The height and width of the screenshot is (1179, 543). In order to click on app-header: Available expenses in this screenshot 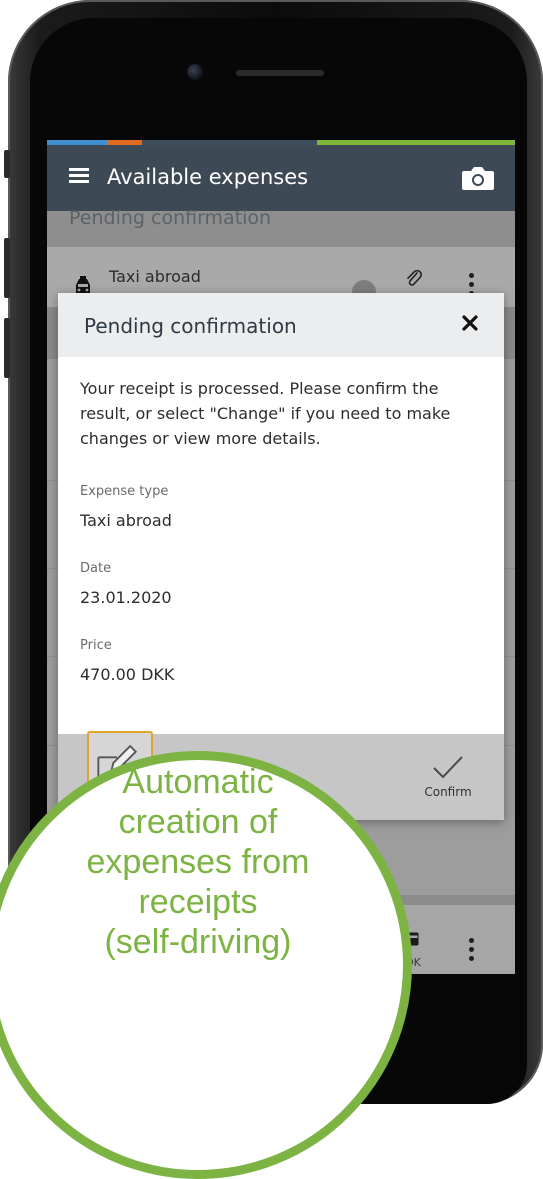, I will do `click(281, 178)`.